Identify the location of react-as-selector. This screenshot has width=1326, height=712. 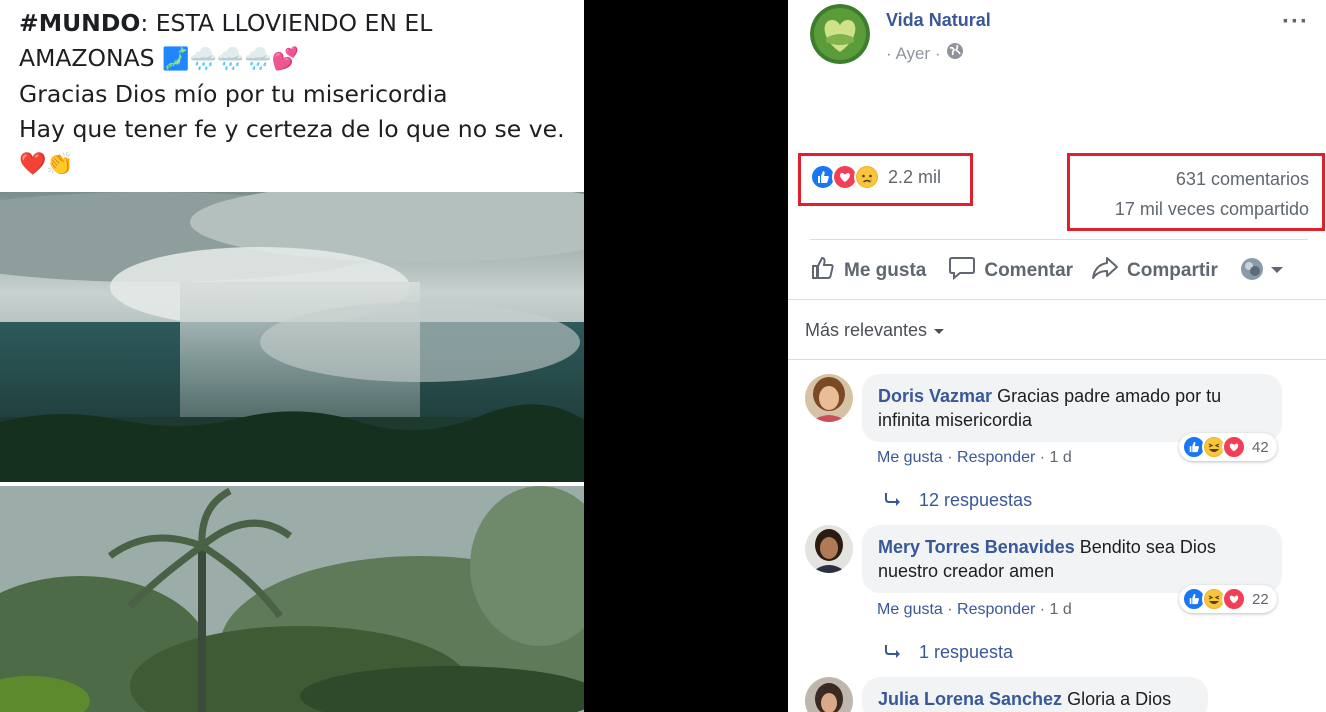
(1262, 271).